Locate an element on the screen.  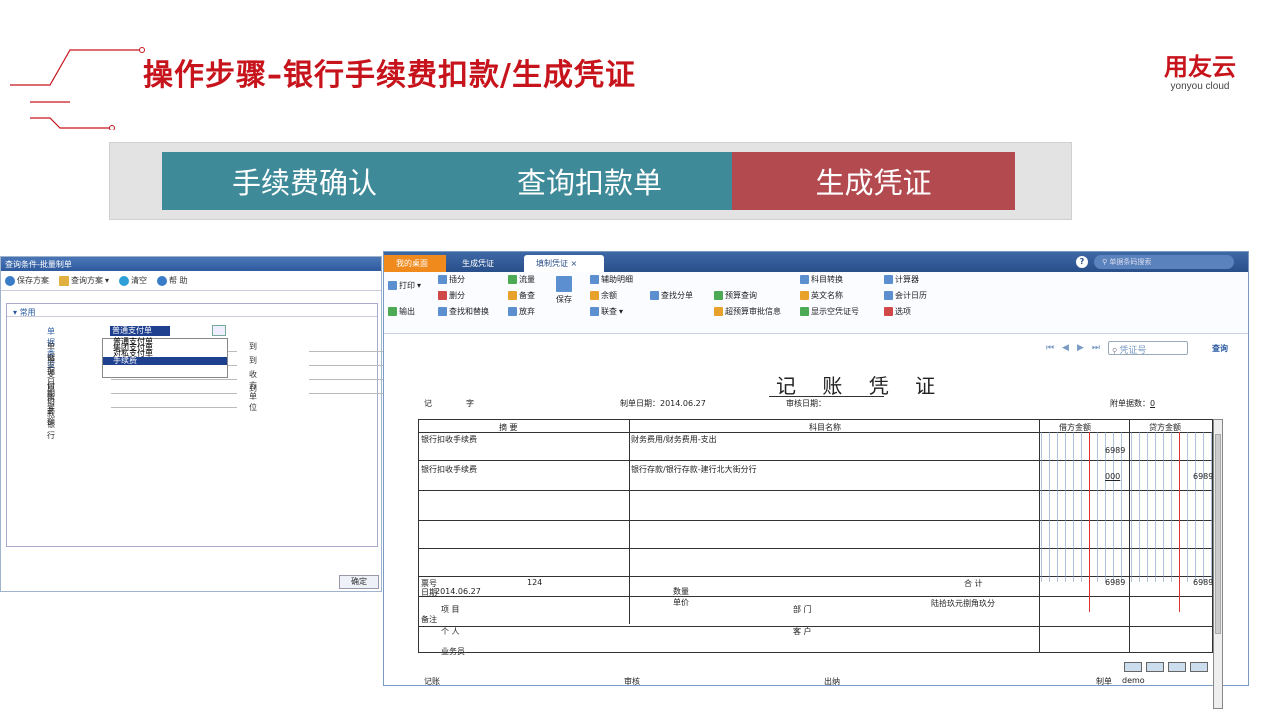
query-scheme-button: 查询方案 ▾ is located at coordinates (84, 280).